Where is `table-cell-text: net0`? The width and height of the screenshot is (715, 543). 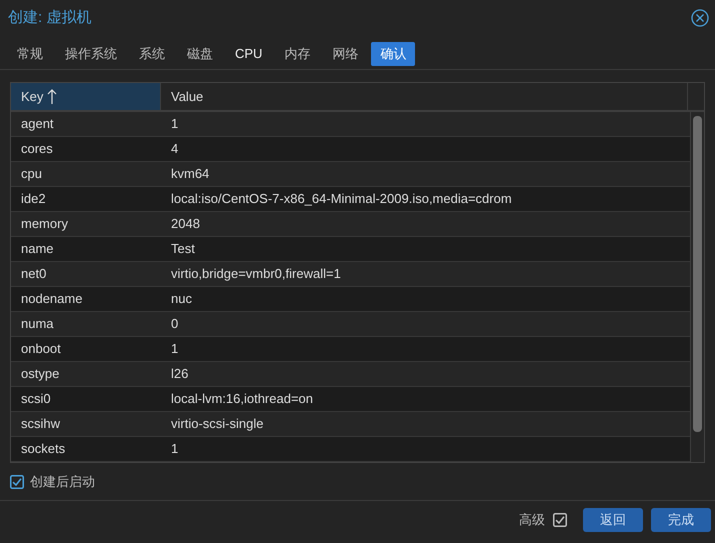 table-cell-text: net0 is located at coordinates (34, 274).